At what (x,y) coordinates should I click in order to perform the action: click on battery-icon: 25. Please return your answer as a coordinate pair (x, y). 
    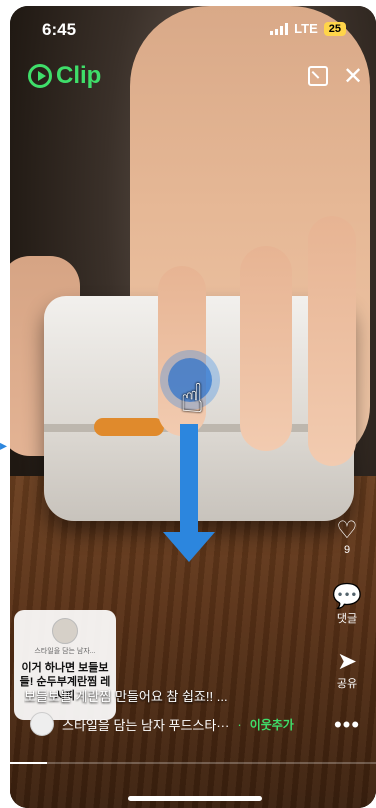
    Looking at the image, I should click on (334, 28).